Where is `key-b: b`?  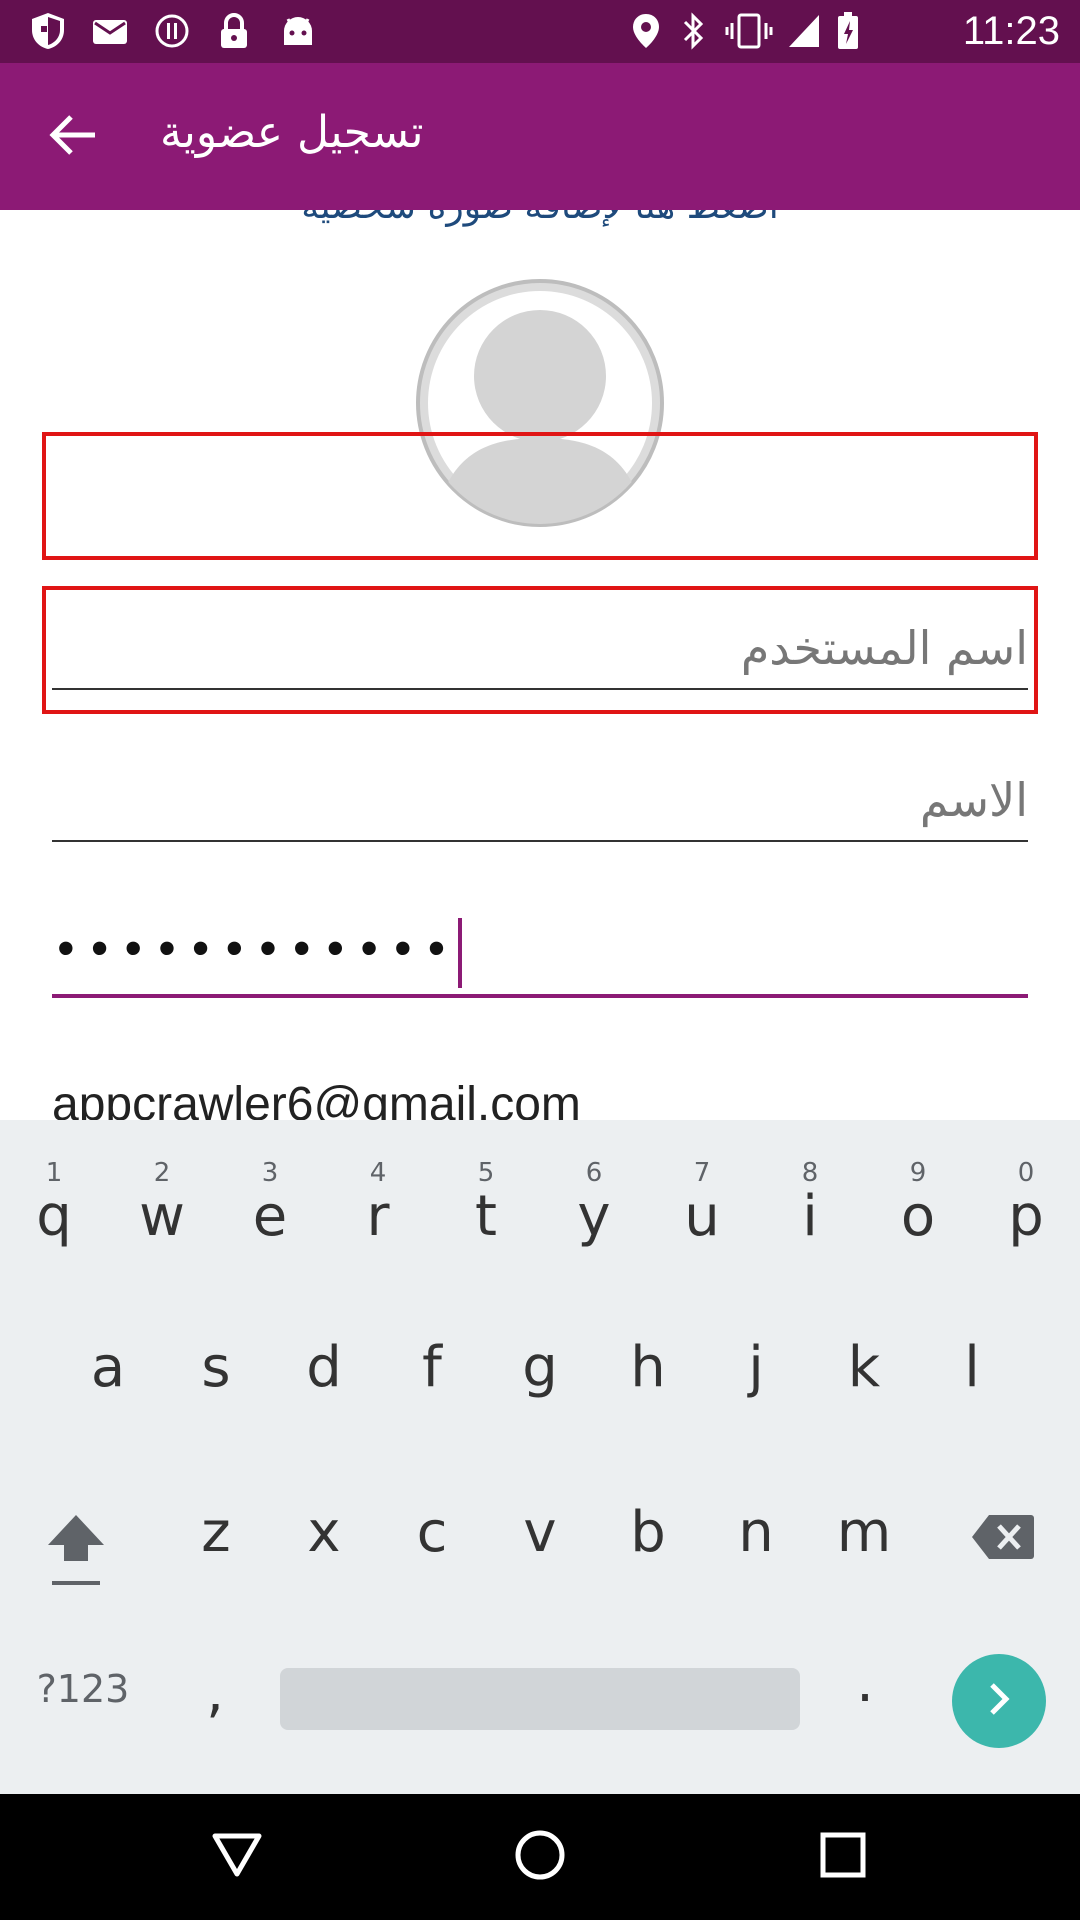
key-b: b is located at coordinates (648, 1532).